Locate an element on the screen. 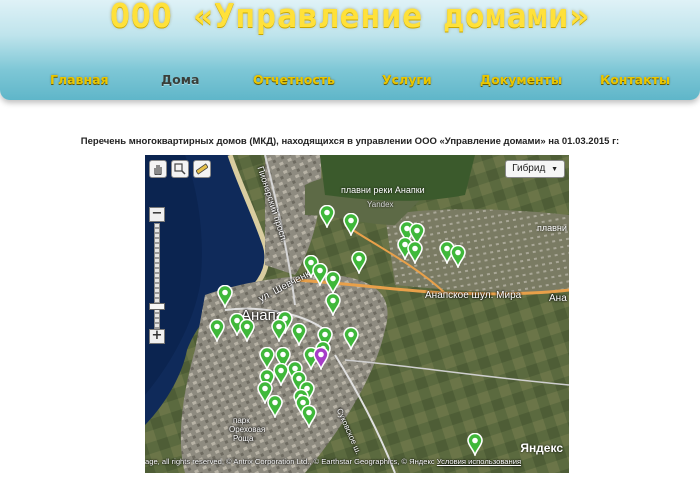 The width and height of the screenshot is (700, 478). magnifier-icon is located at coordinates (180, 169).